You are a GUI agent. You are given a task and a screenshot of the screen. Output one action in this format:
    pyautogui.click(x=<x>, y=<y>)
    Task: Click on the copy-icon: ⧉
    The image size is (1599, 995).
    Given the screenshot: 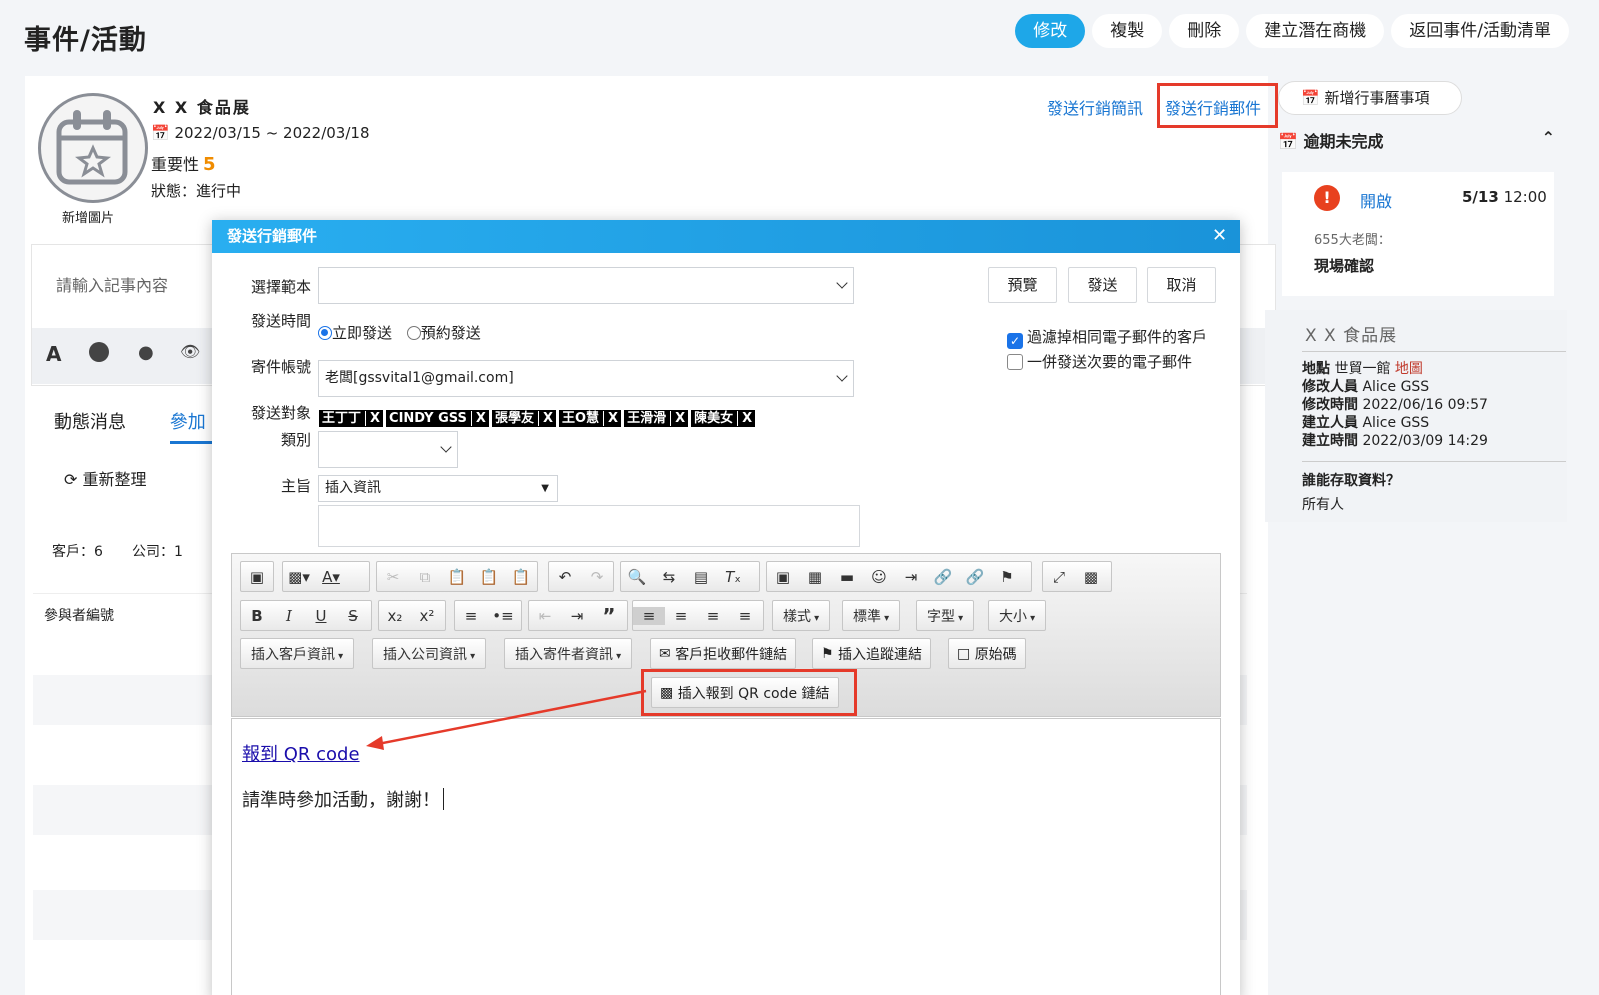 What is the action you would take?
    pyautogui.click(x=425, y=577)
    